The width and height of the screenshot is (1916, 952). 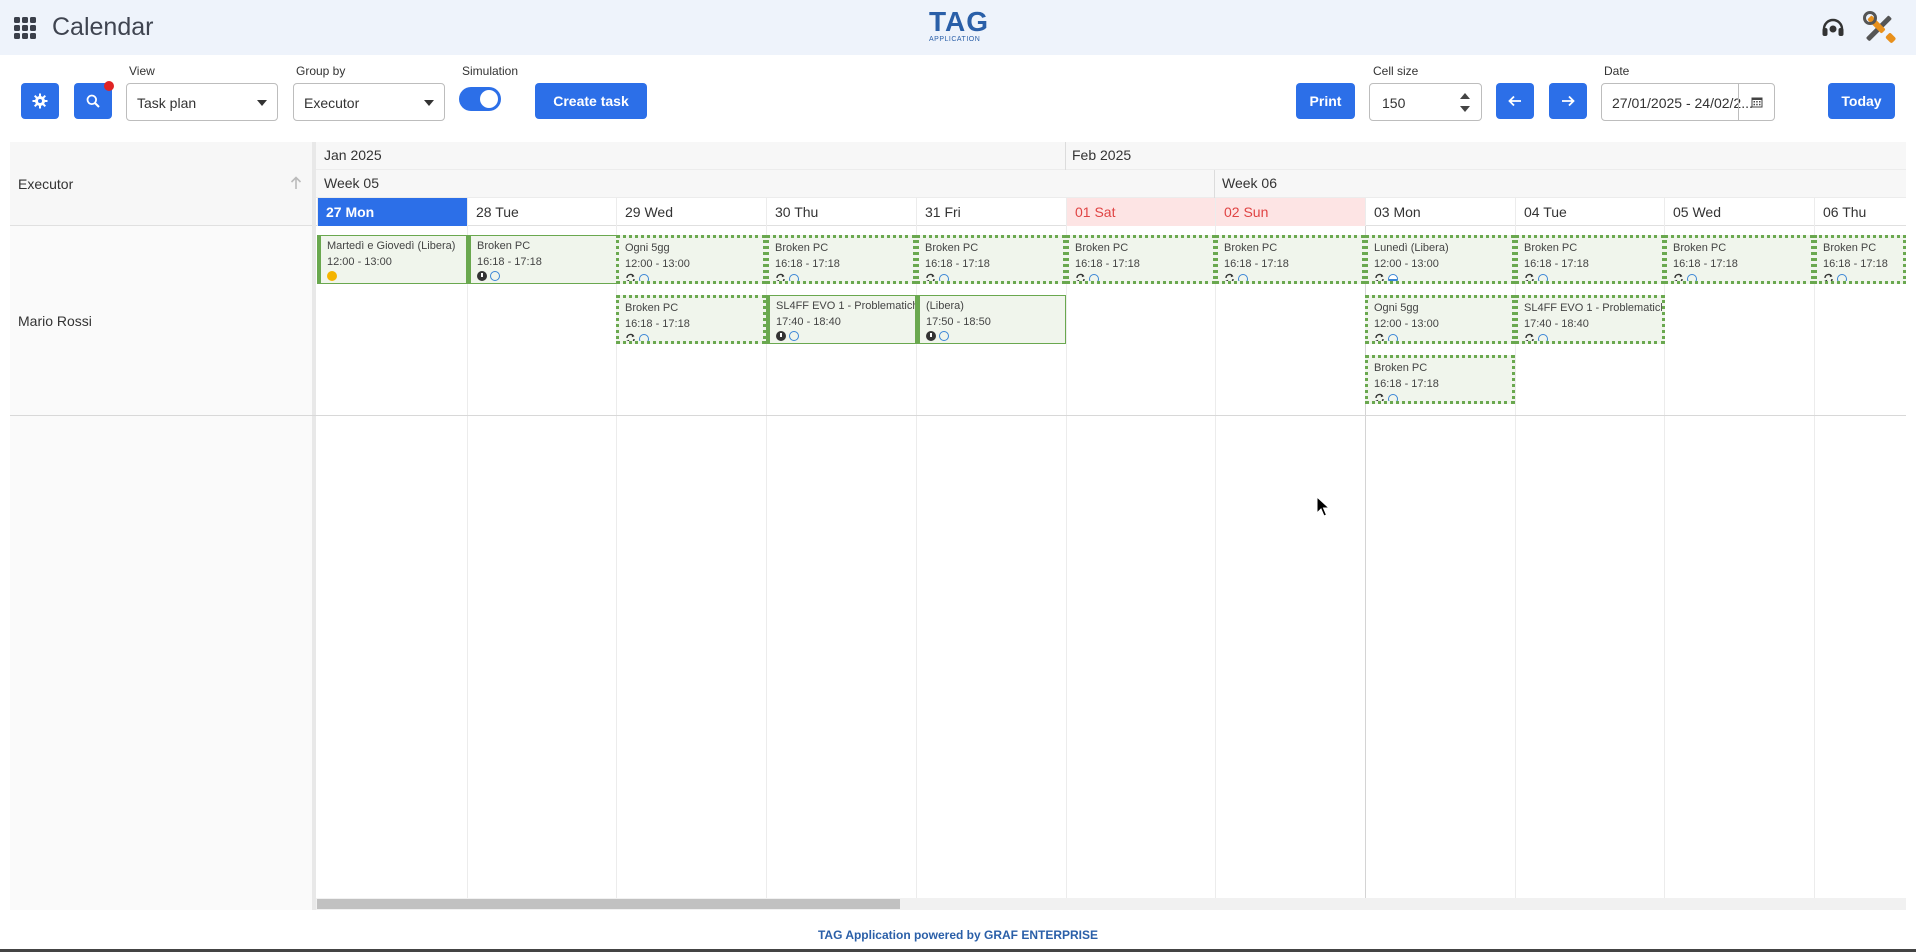 I want to click on day-header-04-tue: 04 Tue, so click(x=1590, y=212).